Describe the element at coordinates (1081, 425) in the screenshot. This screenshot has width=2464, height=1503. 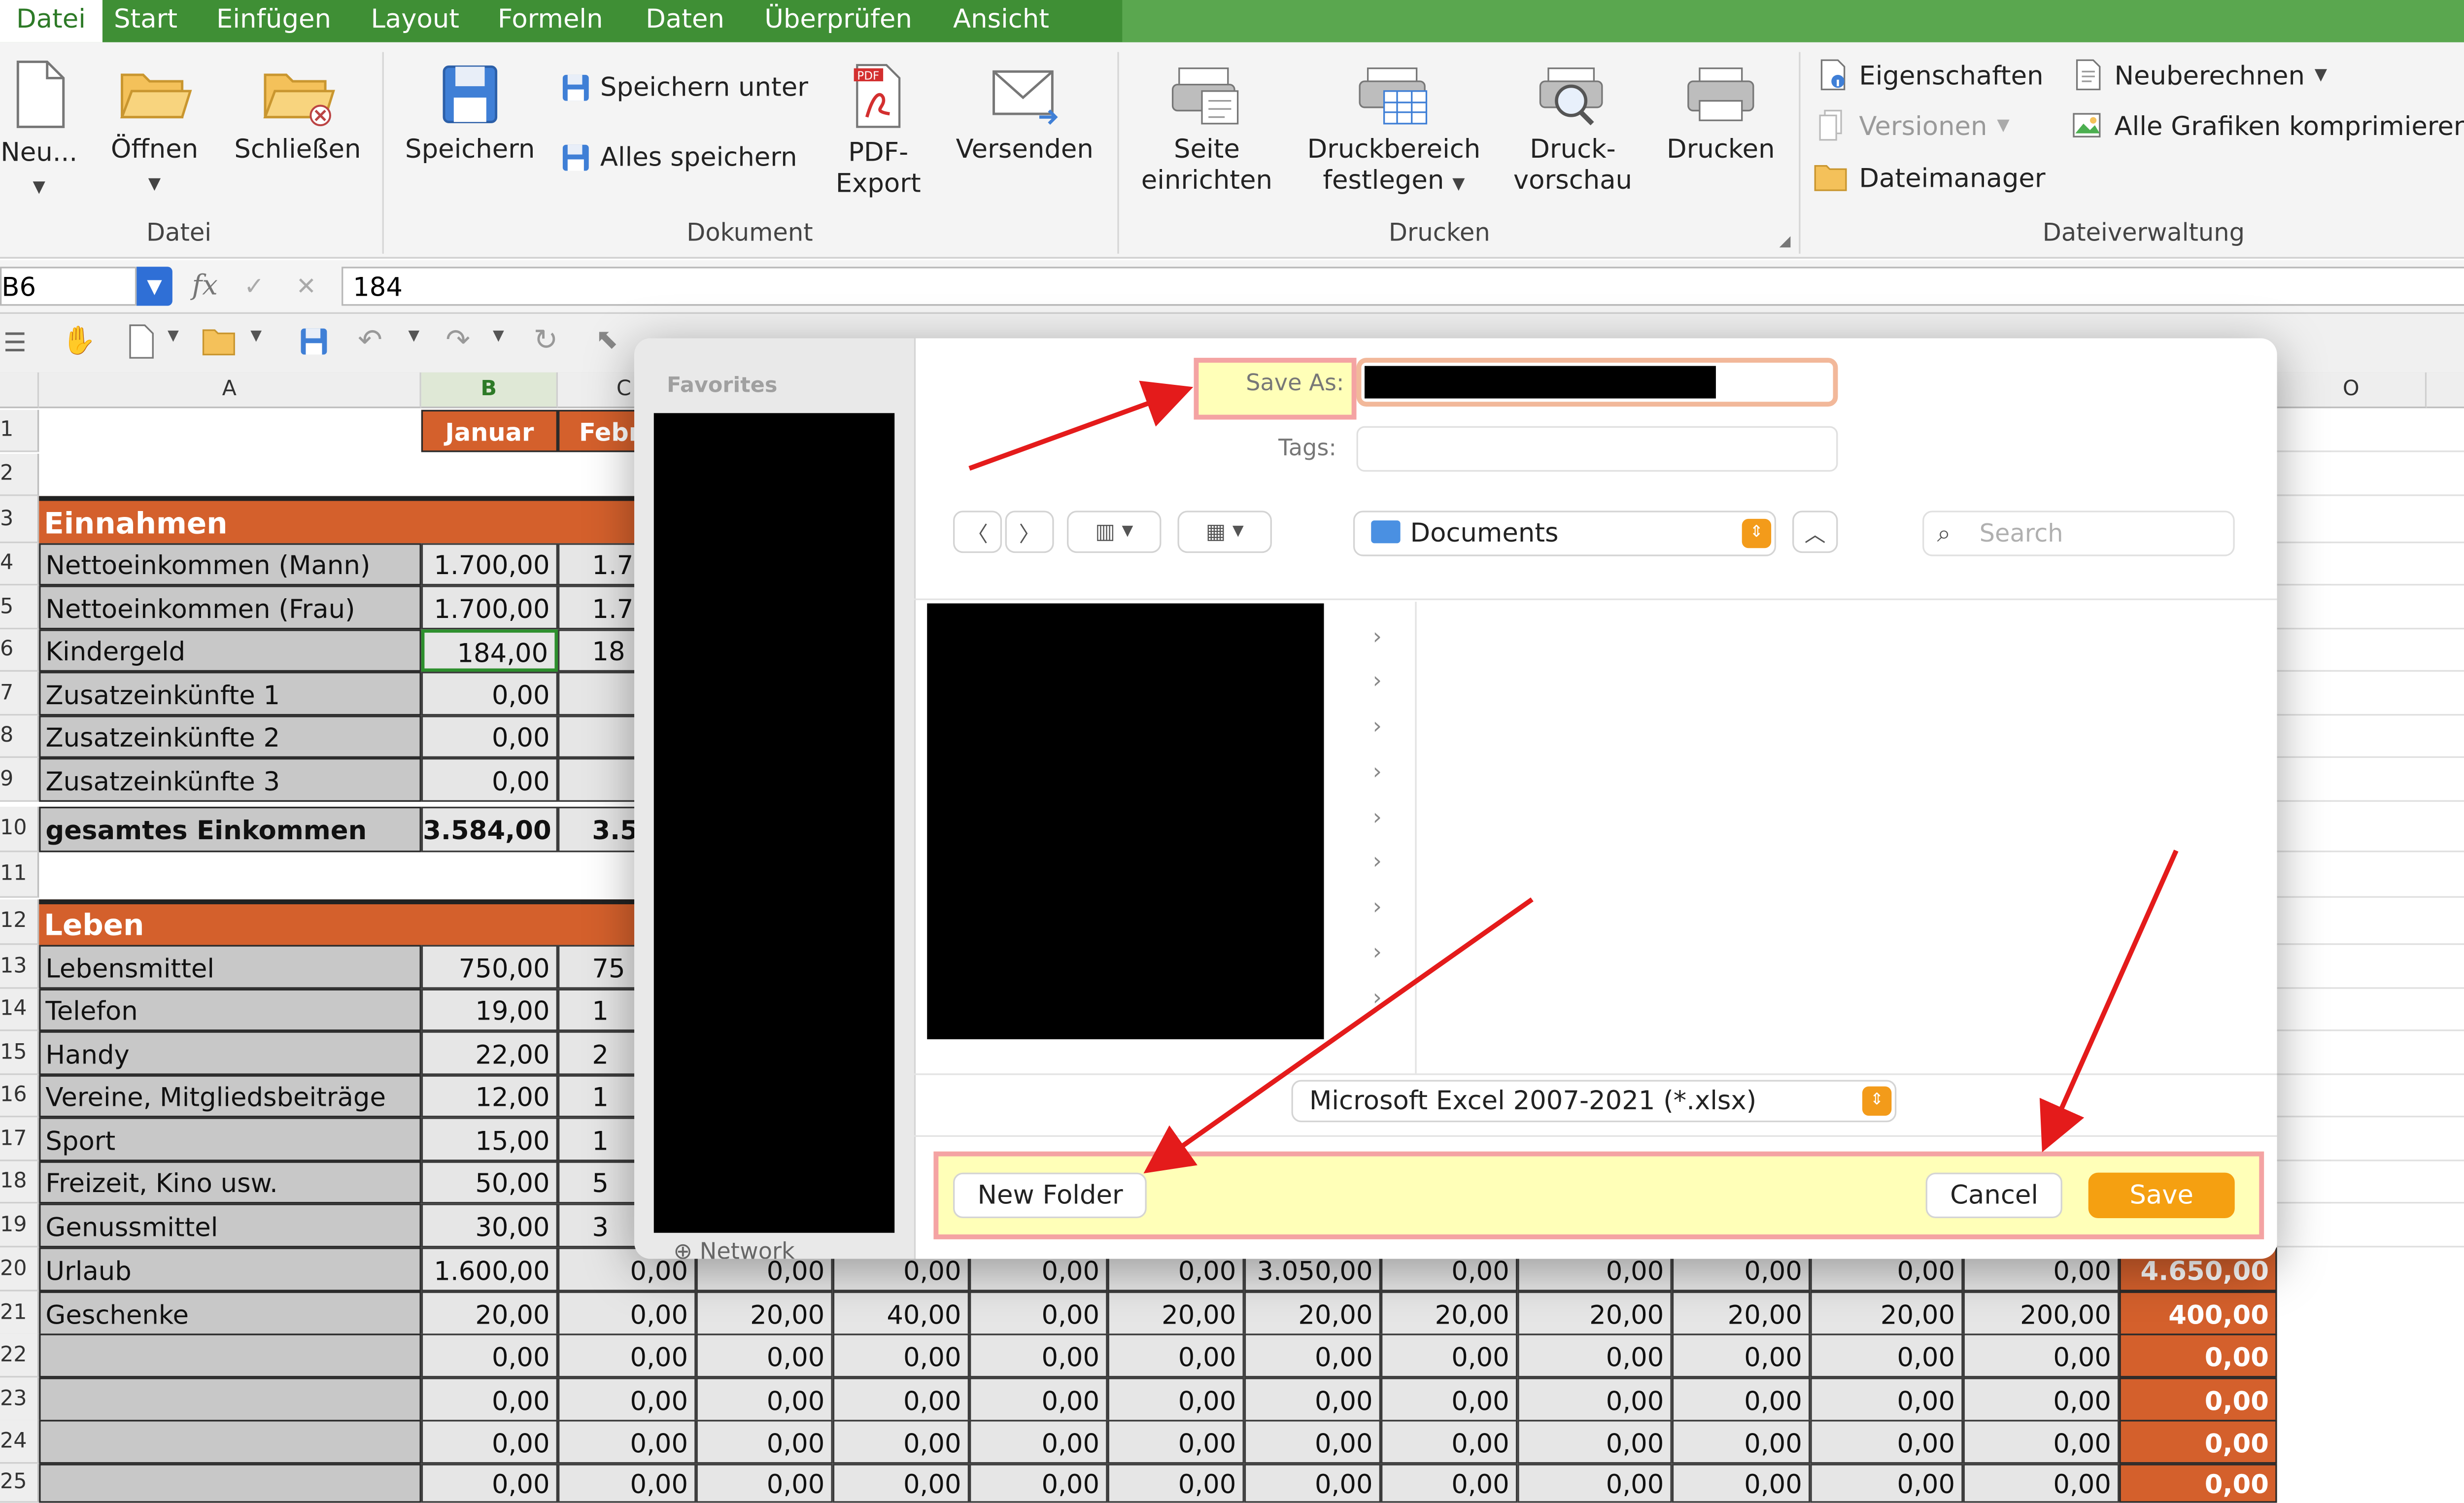
I see `arrow-to-save-as` at that location.